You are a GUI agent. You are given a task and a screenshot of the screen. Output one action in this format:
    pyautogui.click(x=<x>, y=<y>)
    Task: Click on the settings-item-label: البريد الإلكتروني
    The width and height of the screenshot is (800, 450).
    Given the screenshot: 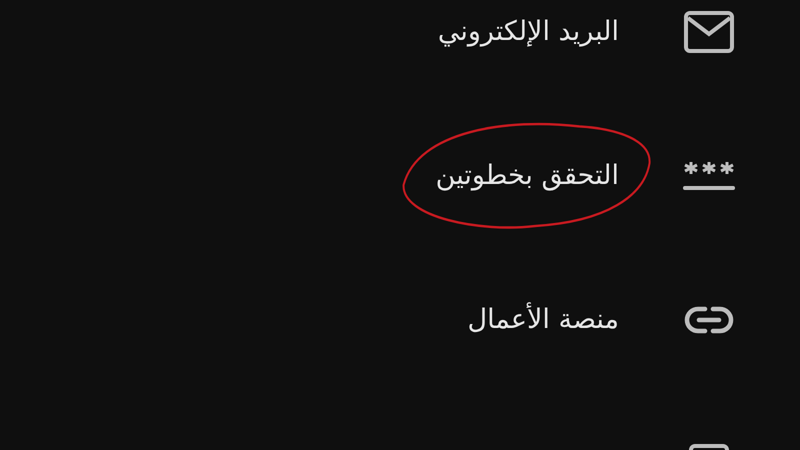 What is the action you would take?
    pyautogui.click(x=528, y=31)
    